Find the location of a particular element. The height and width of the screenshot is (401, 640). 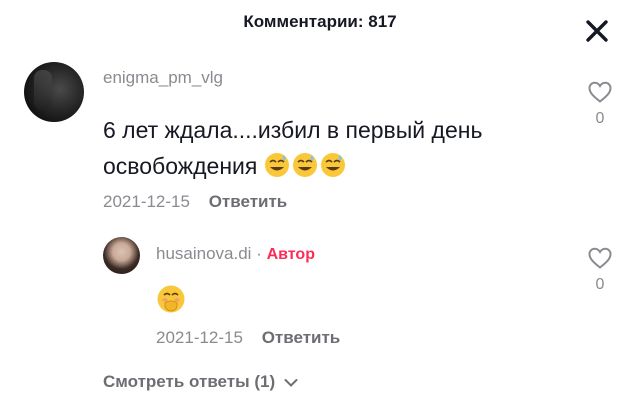

reply-username: husainova.di is located at coordinates (203, 253).